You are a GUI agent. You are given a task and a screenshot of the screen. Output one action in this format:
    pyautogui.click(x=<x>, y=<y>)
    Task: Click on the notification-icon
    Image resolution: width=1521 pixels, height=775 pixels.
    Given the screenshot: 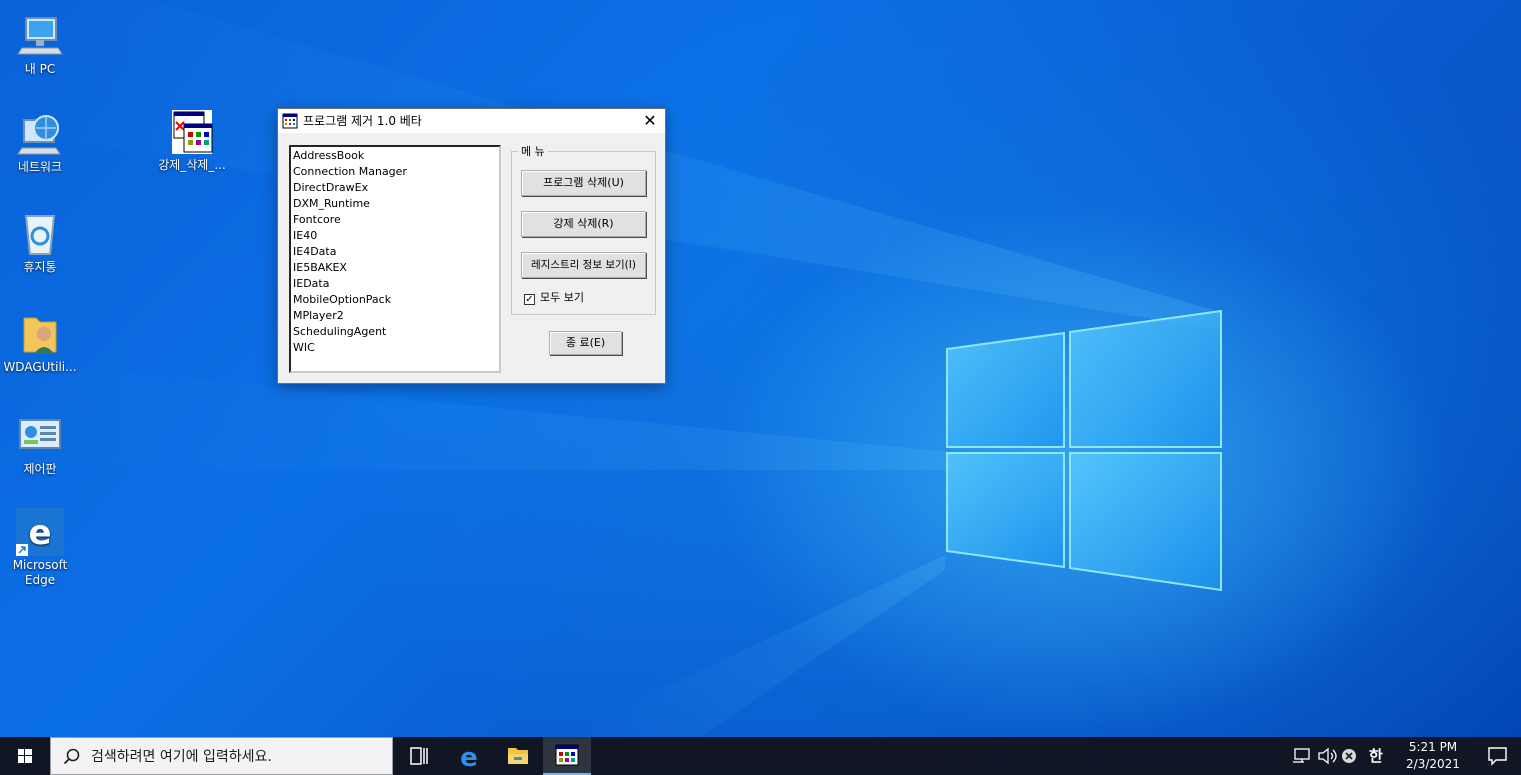 What is the action you would take?
    pyautogui.click(x=1497, y=756)
    